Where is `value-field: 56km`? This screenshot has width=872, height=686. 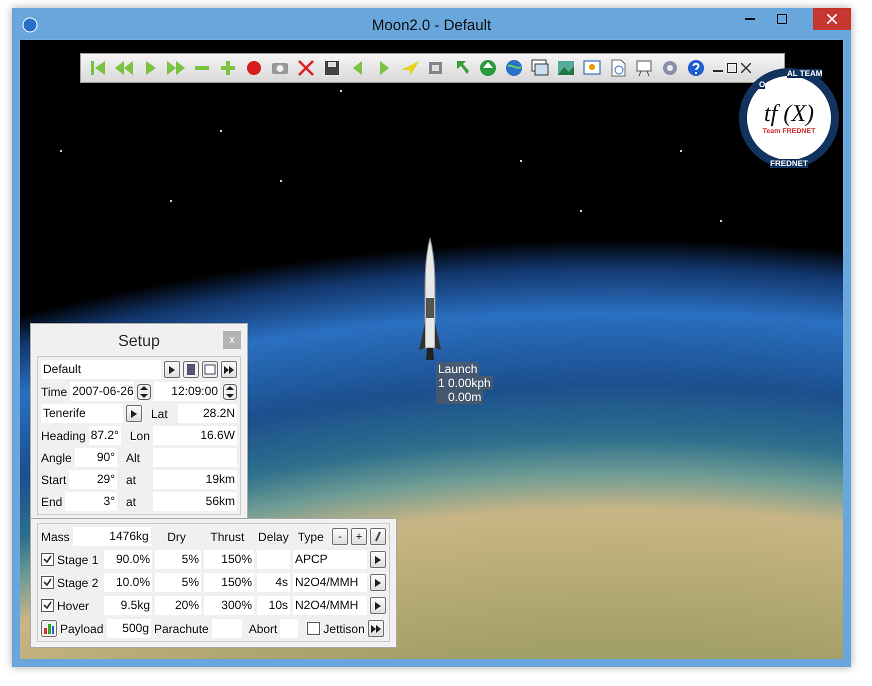
value-field: 56km is located at coordinates (195, 501).